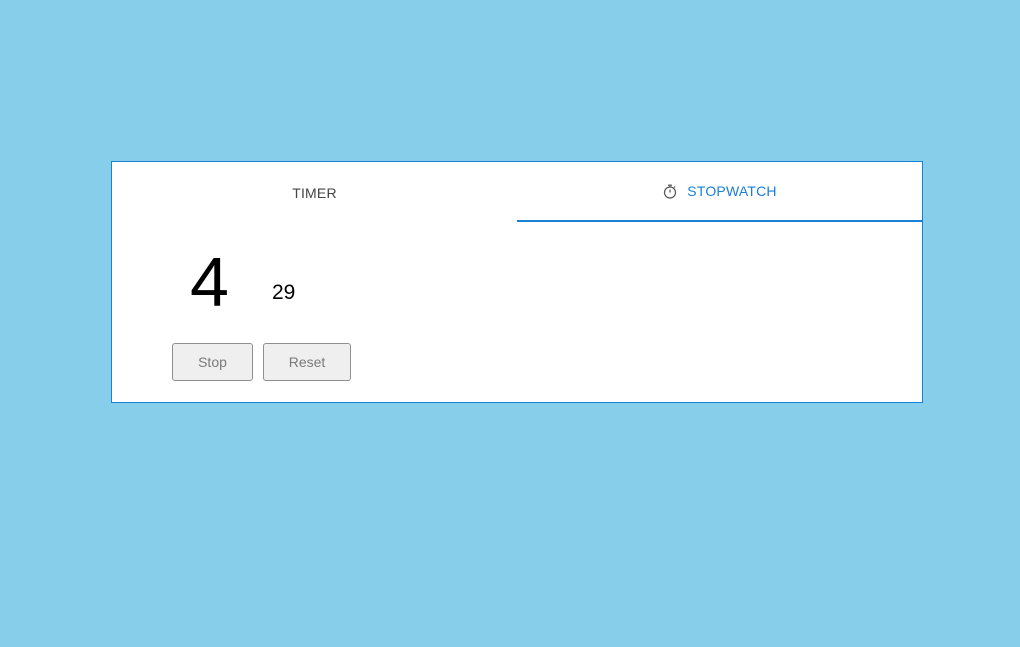 The image size is (1020, 647). I want to click on tab-timer: TIMER, so click(314, 192).